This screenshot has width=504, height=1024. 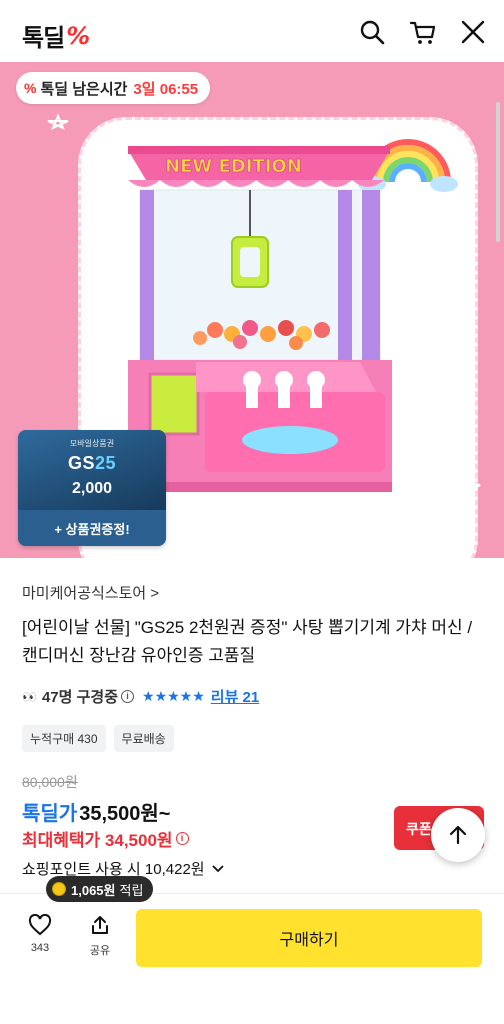 What do you see at coordinates (100, 951) in the screenshot?
I see `share-label: 공유` at bounding box center [100, 951].